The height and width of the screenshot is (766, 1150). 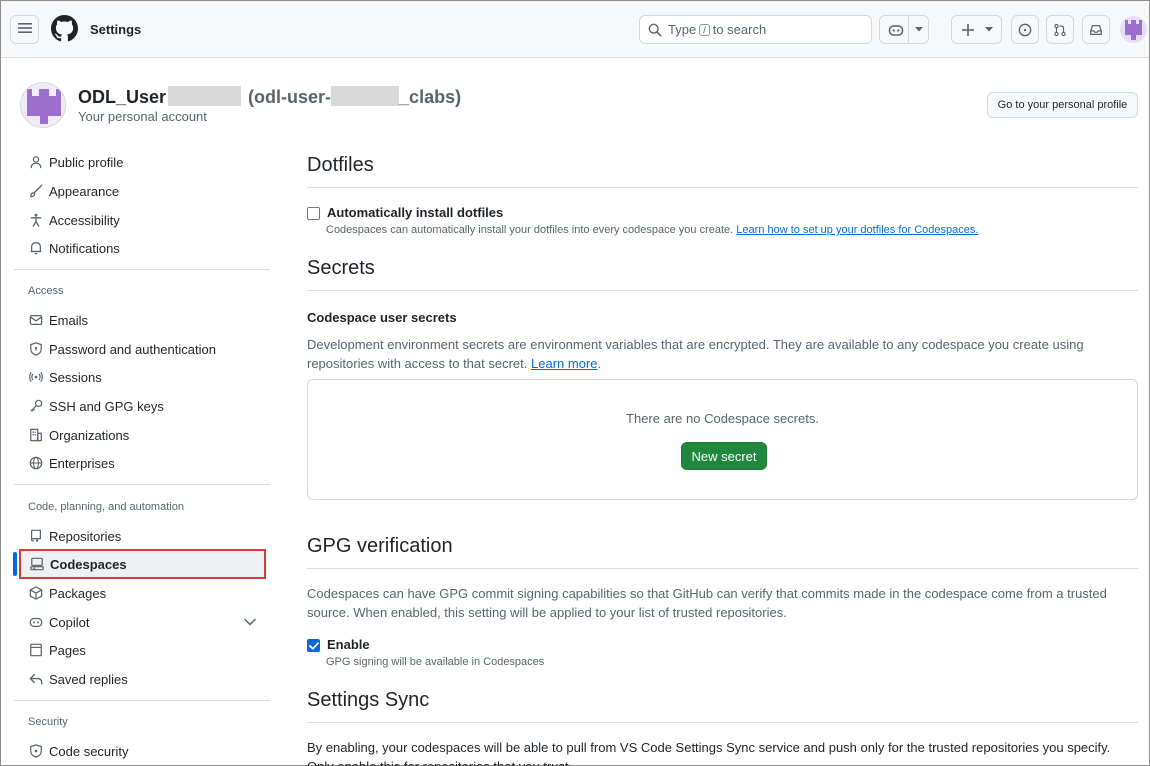 What do you see at coordinates (143, 248) in the screenshot?
I see `sidebar-item-notifications: Notifications` at bounding box center [143, 248].